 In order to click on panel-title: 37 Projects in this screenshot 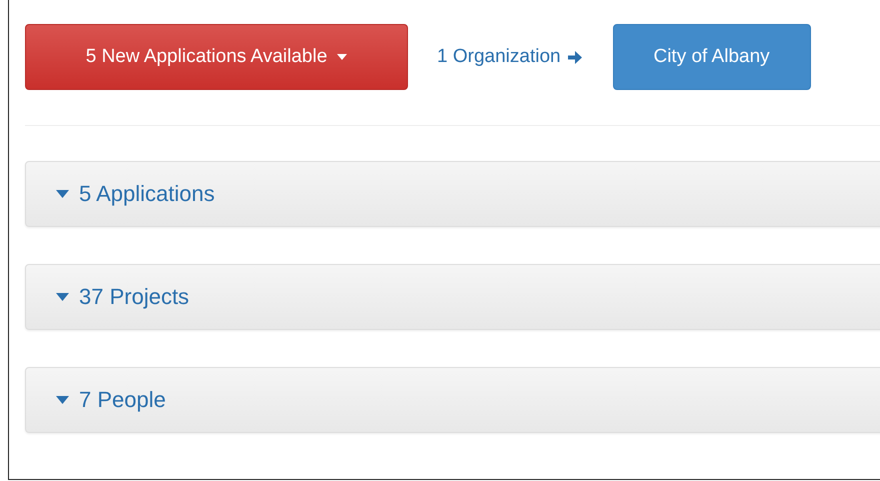, I will do `click(134, 297)`.